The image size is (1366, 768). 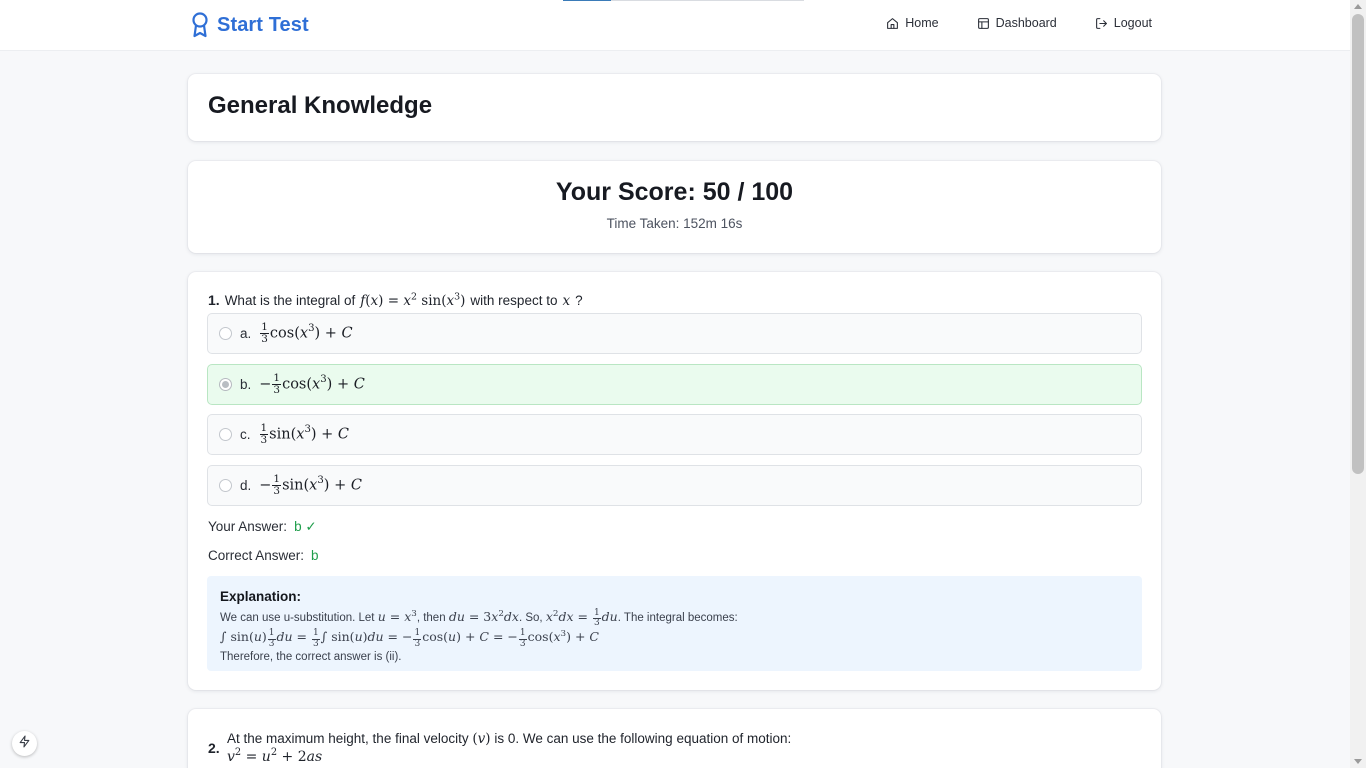 I want to click on page-title: General Knowledge, so click(x=320, y=105).